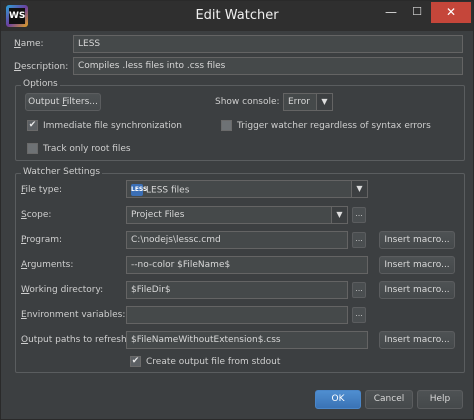 The width and height of the screenshot is (474, 420). I want to click on file-type-dropdown: LESSLESS files ▼, so click(247, 189).